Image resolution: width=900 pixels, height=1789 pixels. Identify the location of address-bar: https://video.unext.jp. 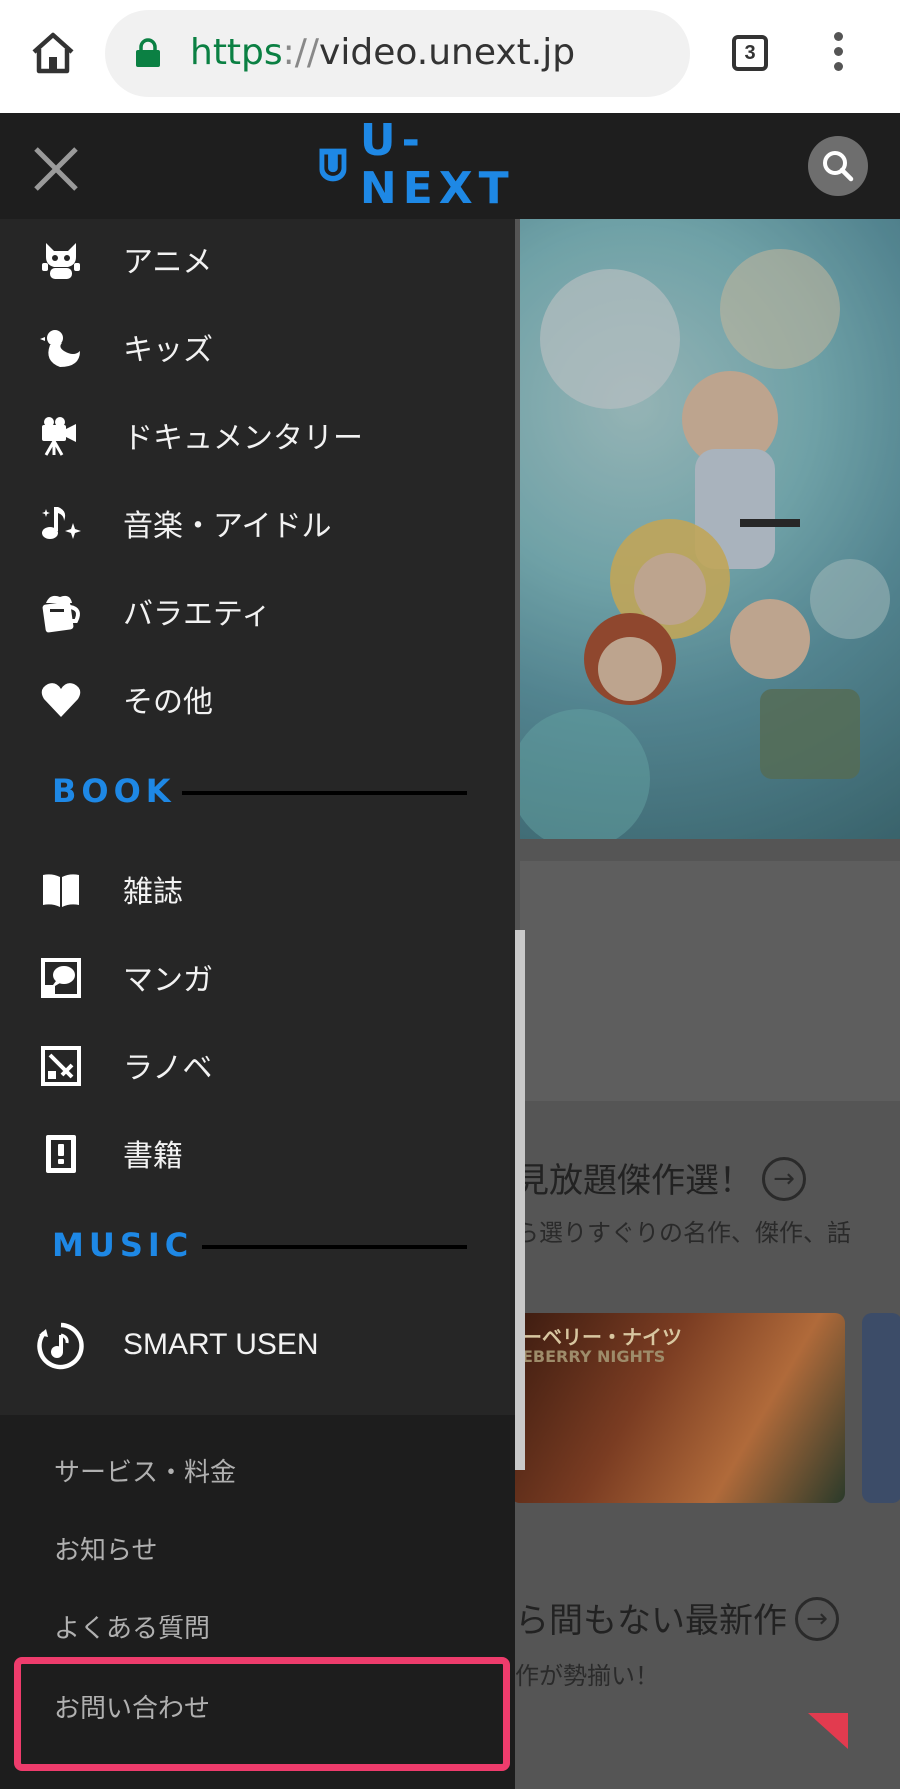
(397, 53).